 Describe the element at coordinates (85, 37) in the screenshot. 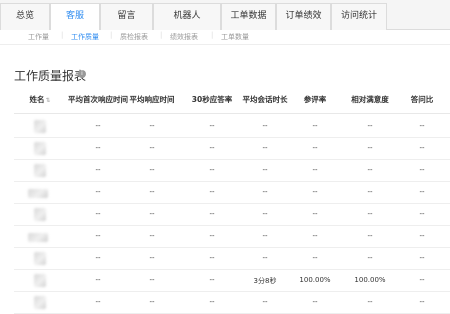

I see `subnav-item-1: 工作质量` at that location.